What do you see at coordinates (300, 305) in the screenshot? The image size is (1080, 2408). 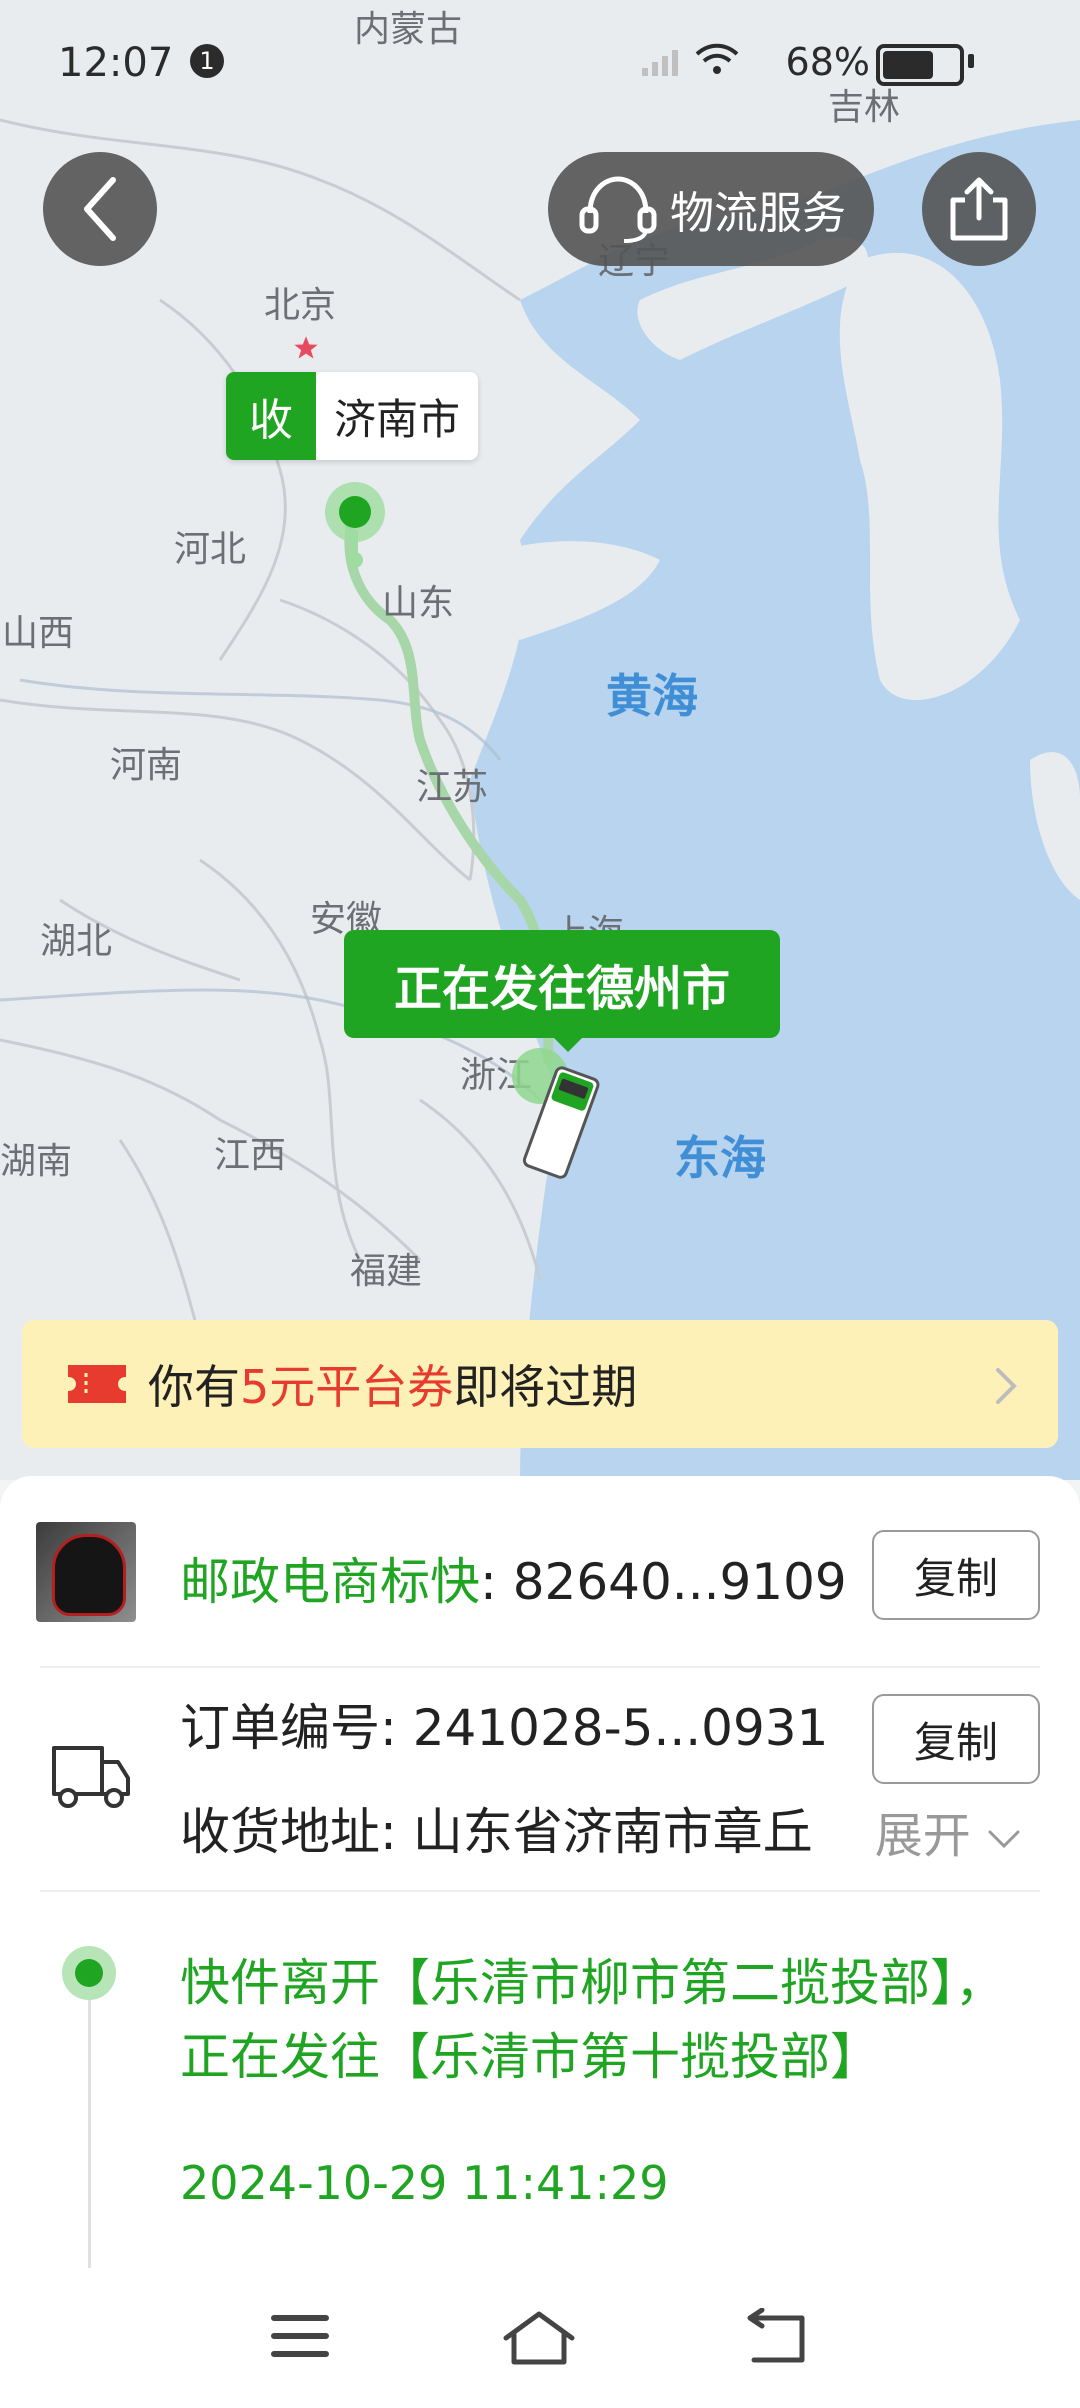 I see `map-label-beijing: 北京` at bounding box center [300, 305].